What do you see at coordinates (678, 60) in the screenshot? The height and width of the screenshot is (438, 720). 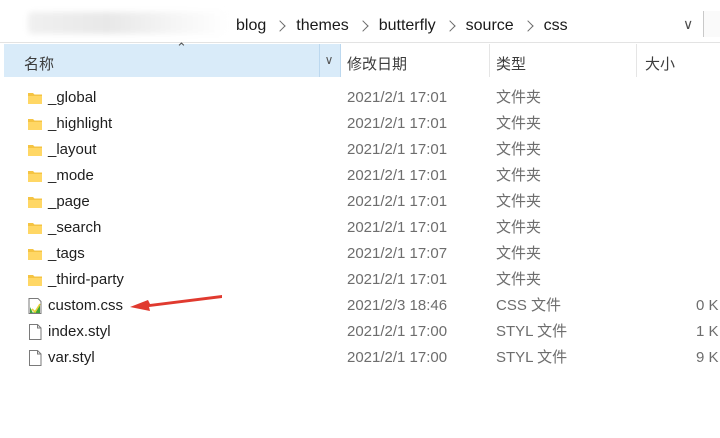 I see `column-header-size: 大小` at bounding box center [678, 60].